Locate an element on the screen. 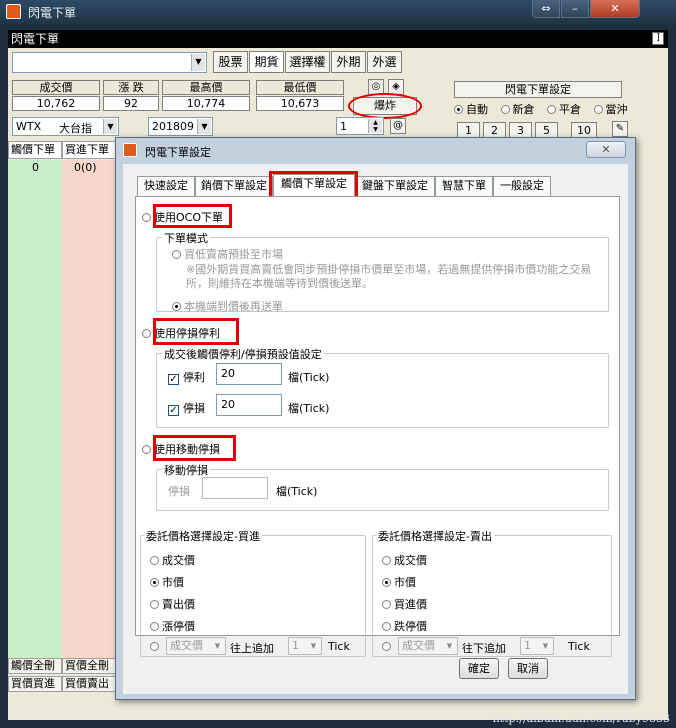  sell-market-price-radio: 市價 is located at coordinates (399, 582).